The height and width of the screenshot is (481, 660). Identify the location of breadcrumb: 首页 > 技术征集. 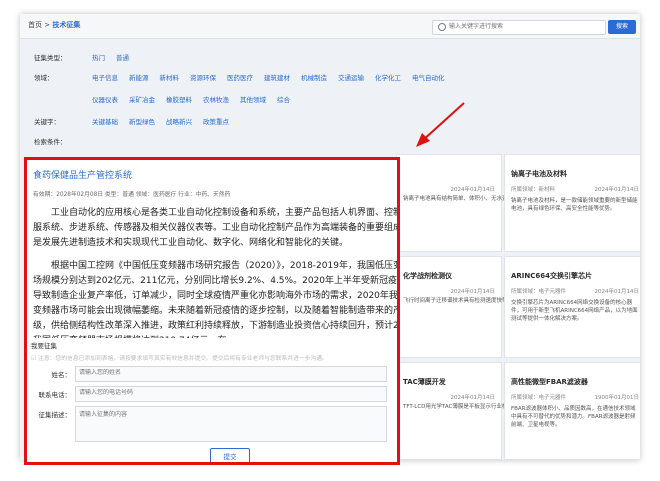
(54, 25).